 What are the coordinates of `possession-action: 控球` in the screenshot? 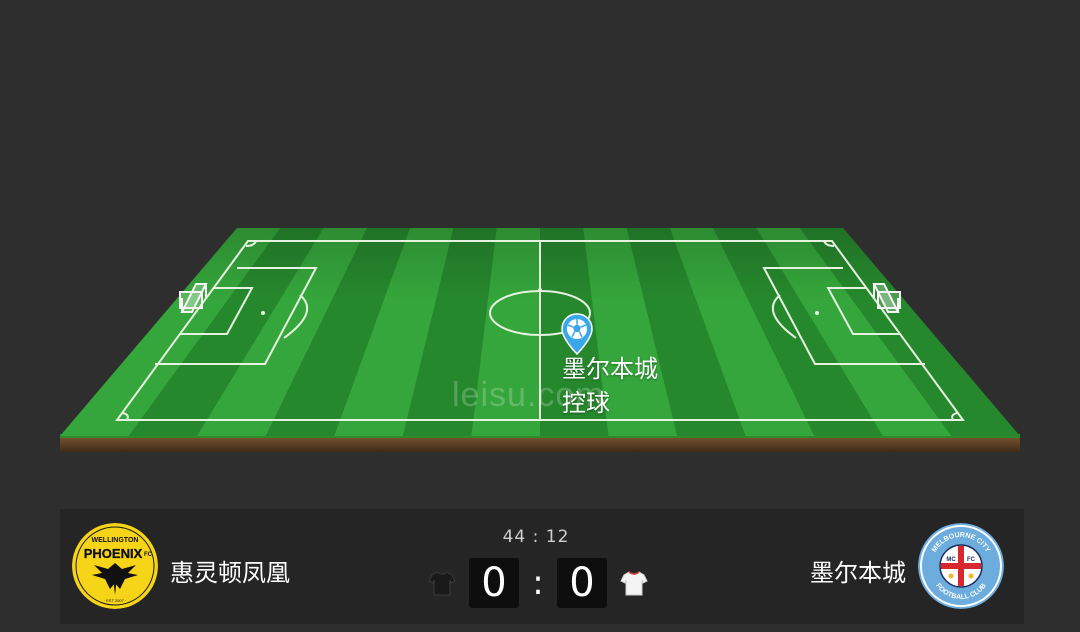 It's located at (586, 403).